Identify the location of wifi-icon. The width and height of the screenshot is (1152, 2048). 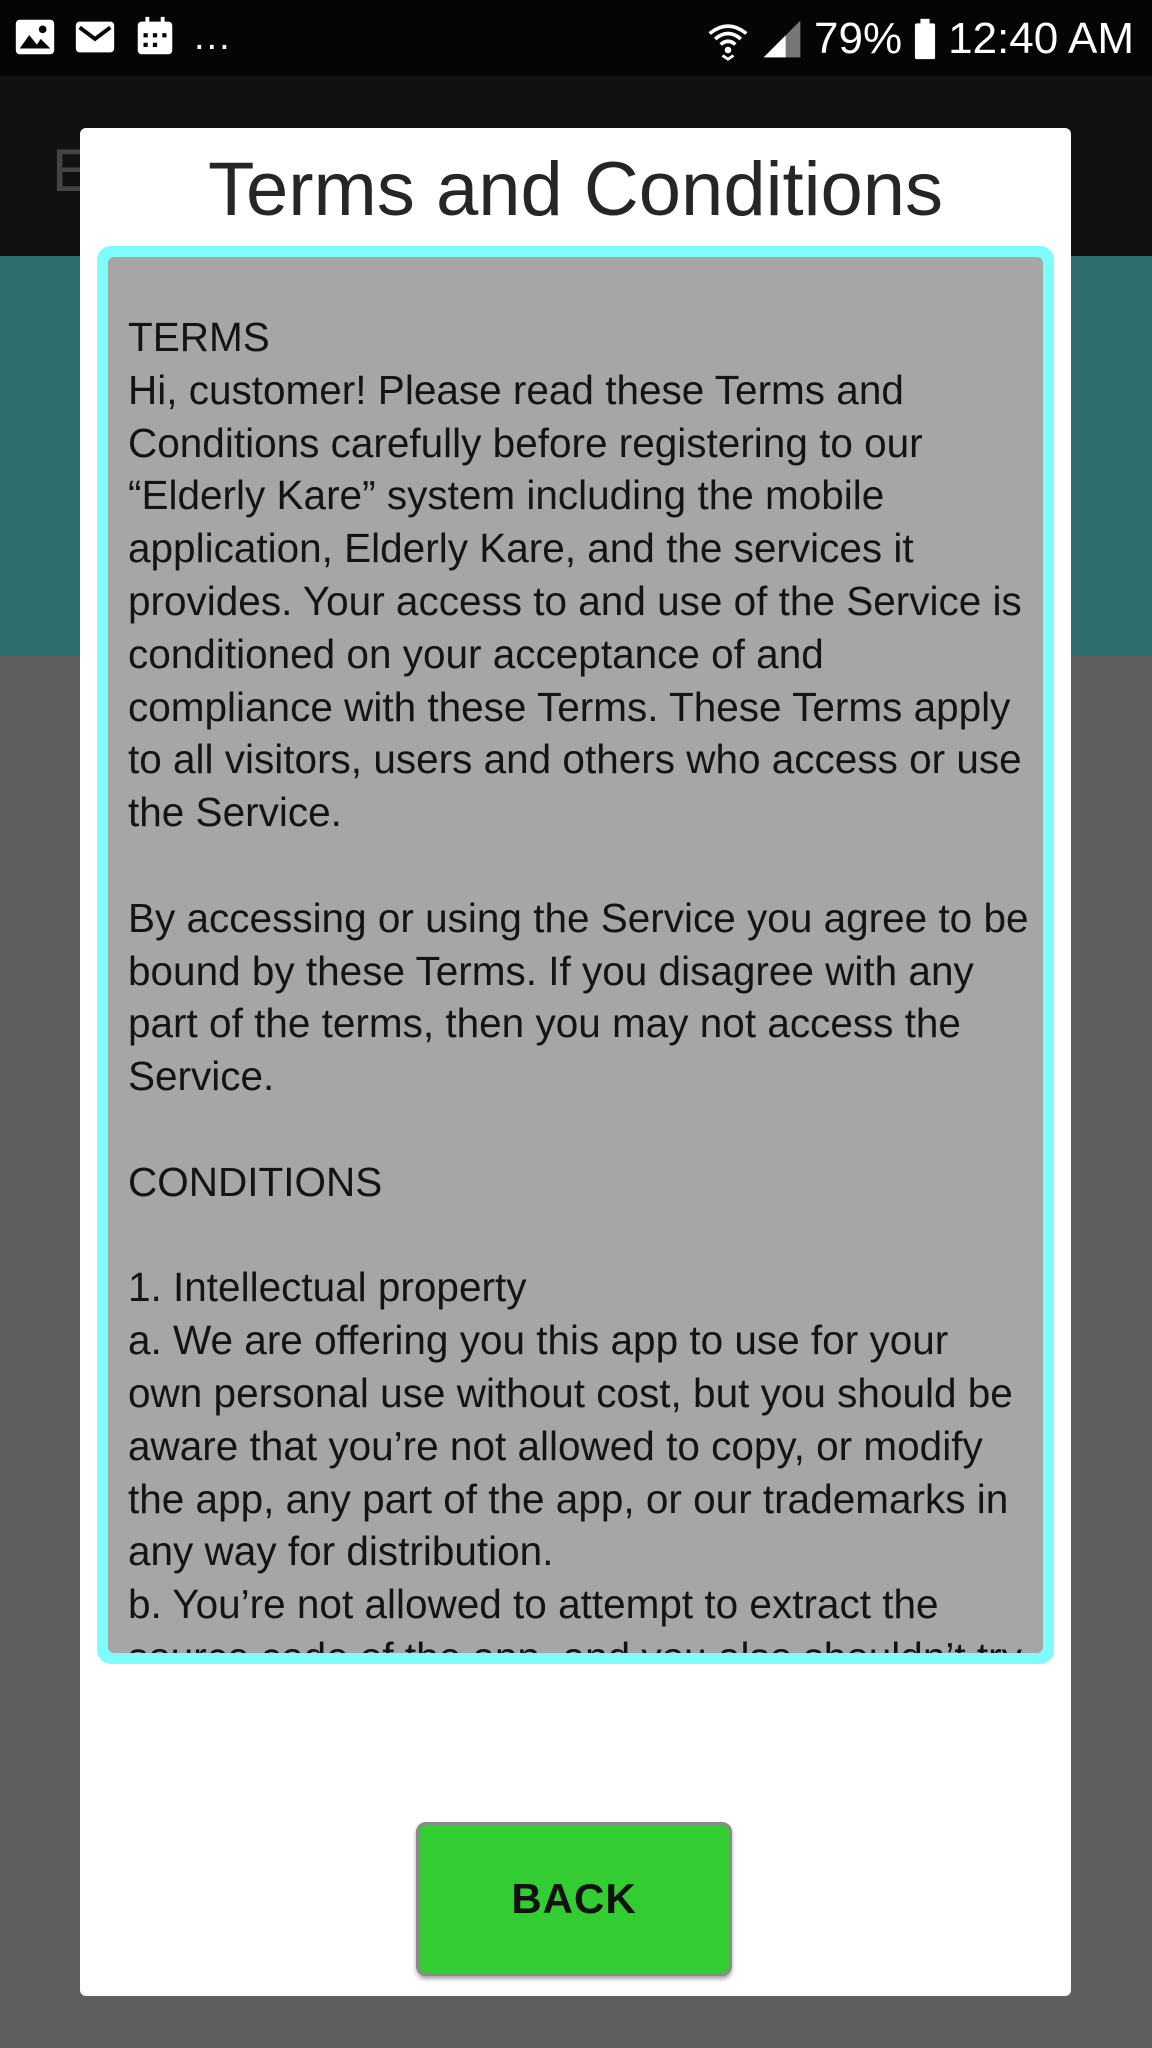
(728, 42).